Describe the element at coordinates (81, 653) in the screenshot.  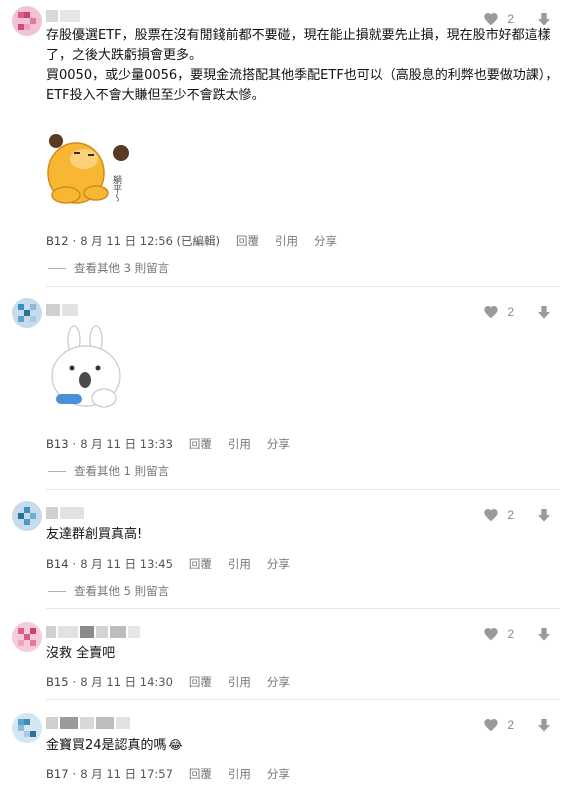
I see `comment-line: 沒救 全賣吧` at that location.